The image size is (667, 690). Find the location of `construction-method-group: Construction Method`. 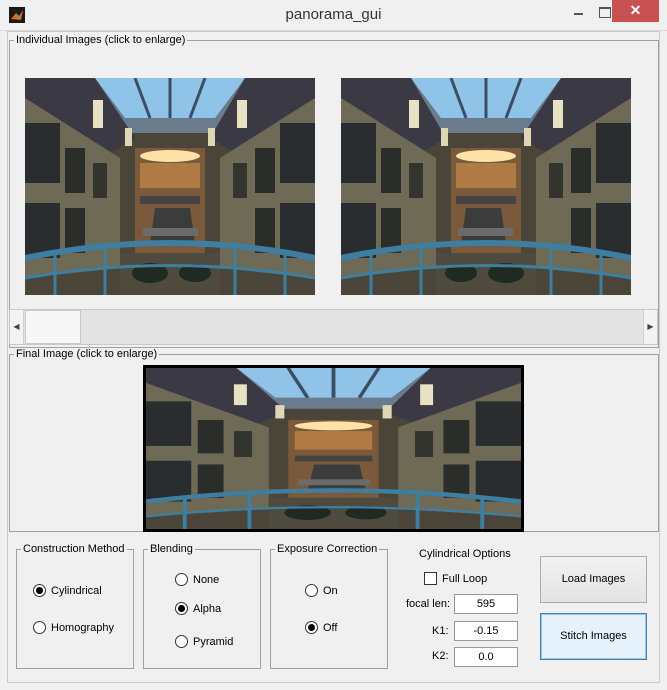

construction-method-group: Construction Method is located at coordinates (75, 606).